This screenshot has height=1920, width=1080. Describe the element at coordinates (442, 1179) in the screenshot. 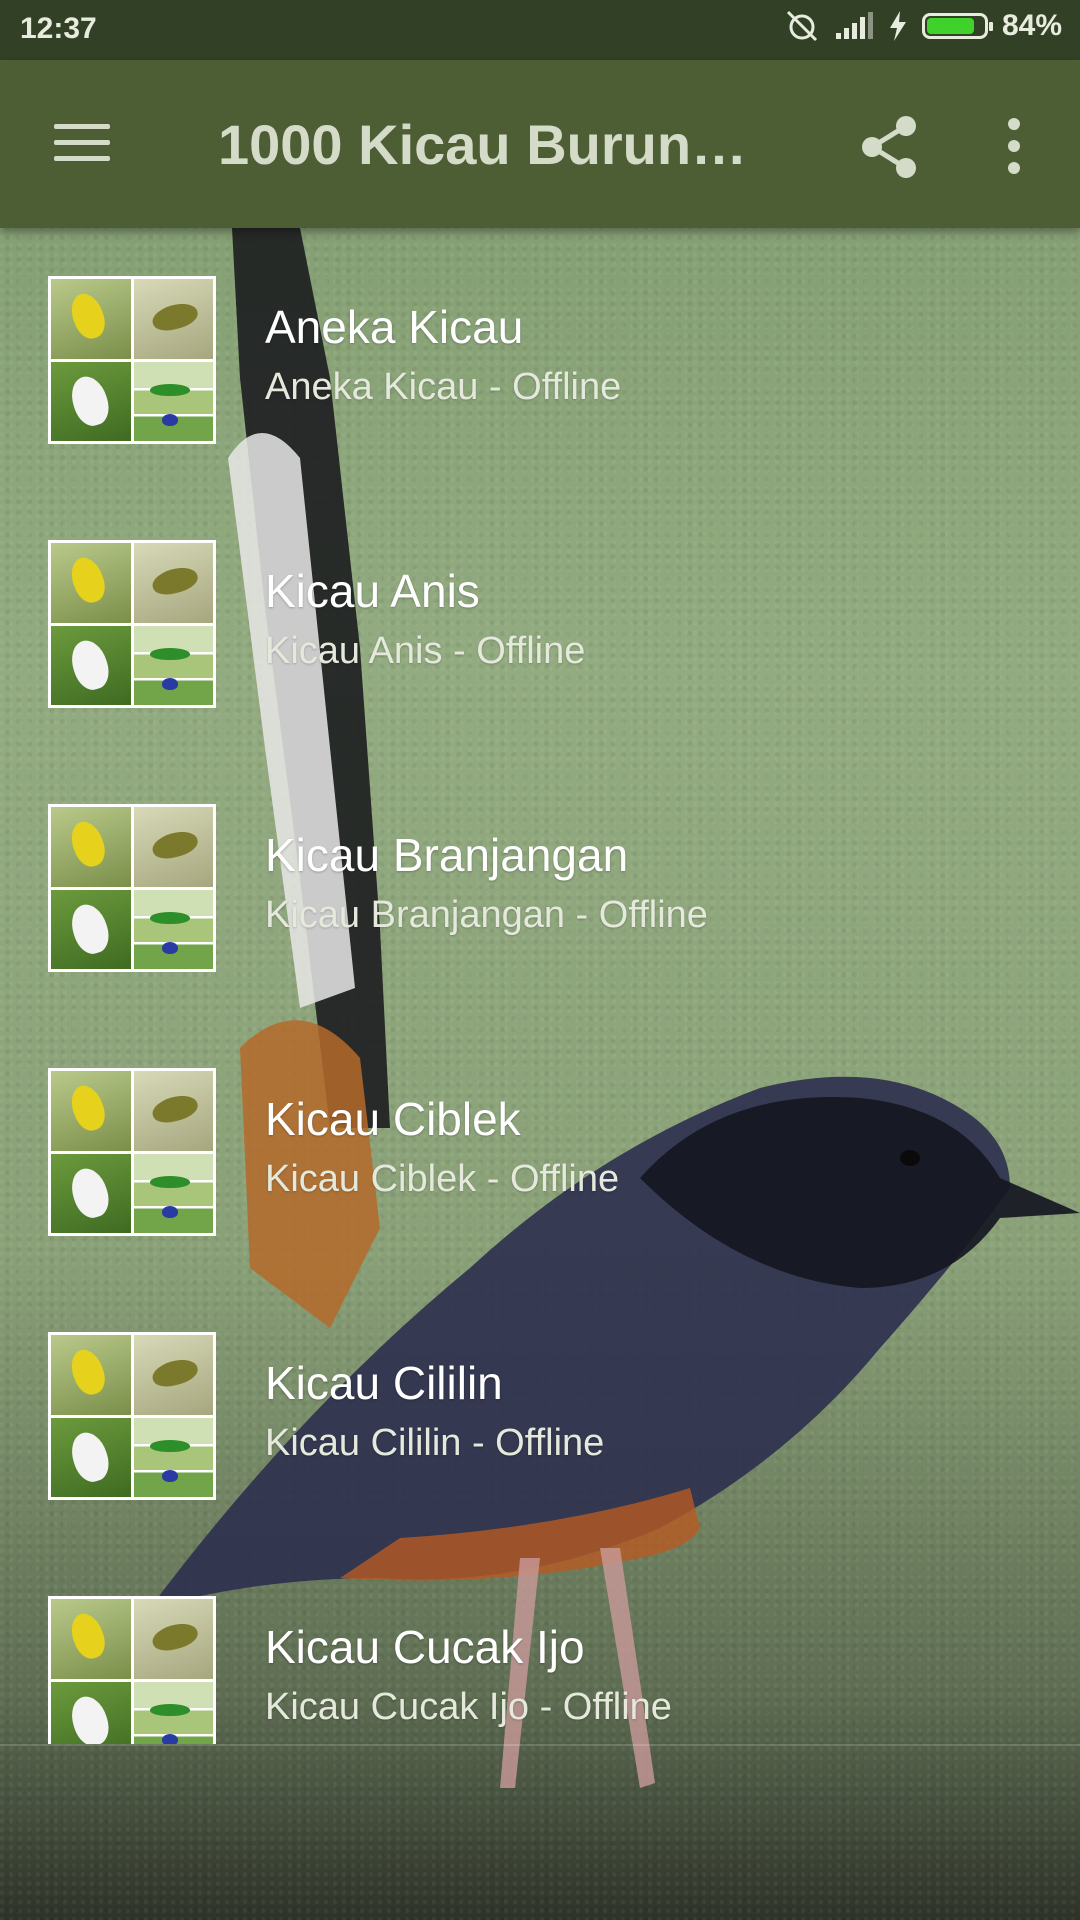

I see `list-item-subtitle: Kicau Ciblek - Offline` at that location.